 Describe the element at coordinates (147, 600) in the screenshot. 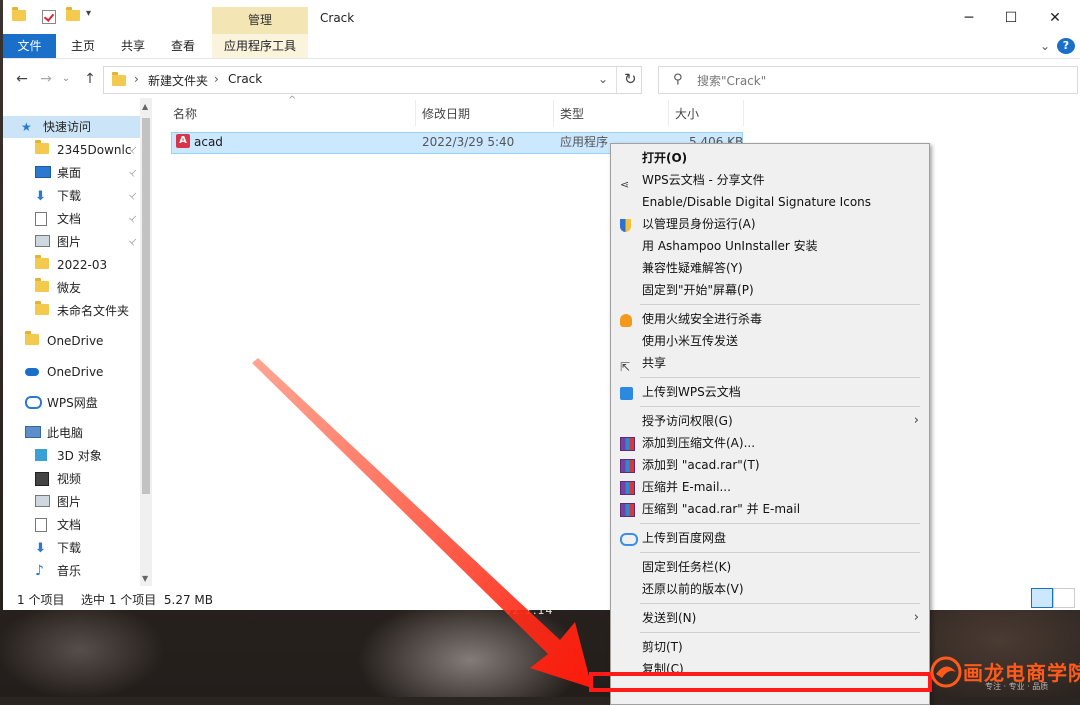

I see `status-selection: 选中 1 个项目 5.27 MB` at that location.